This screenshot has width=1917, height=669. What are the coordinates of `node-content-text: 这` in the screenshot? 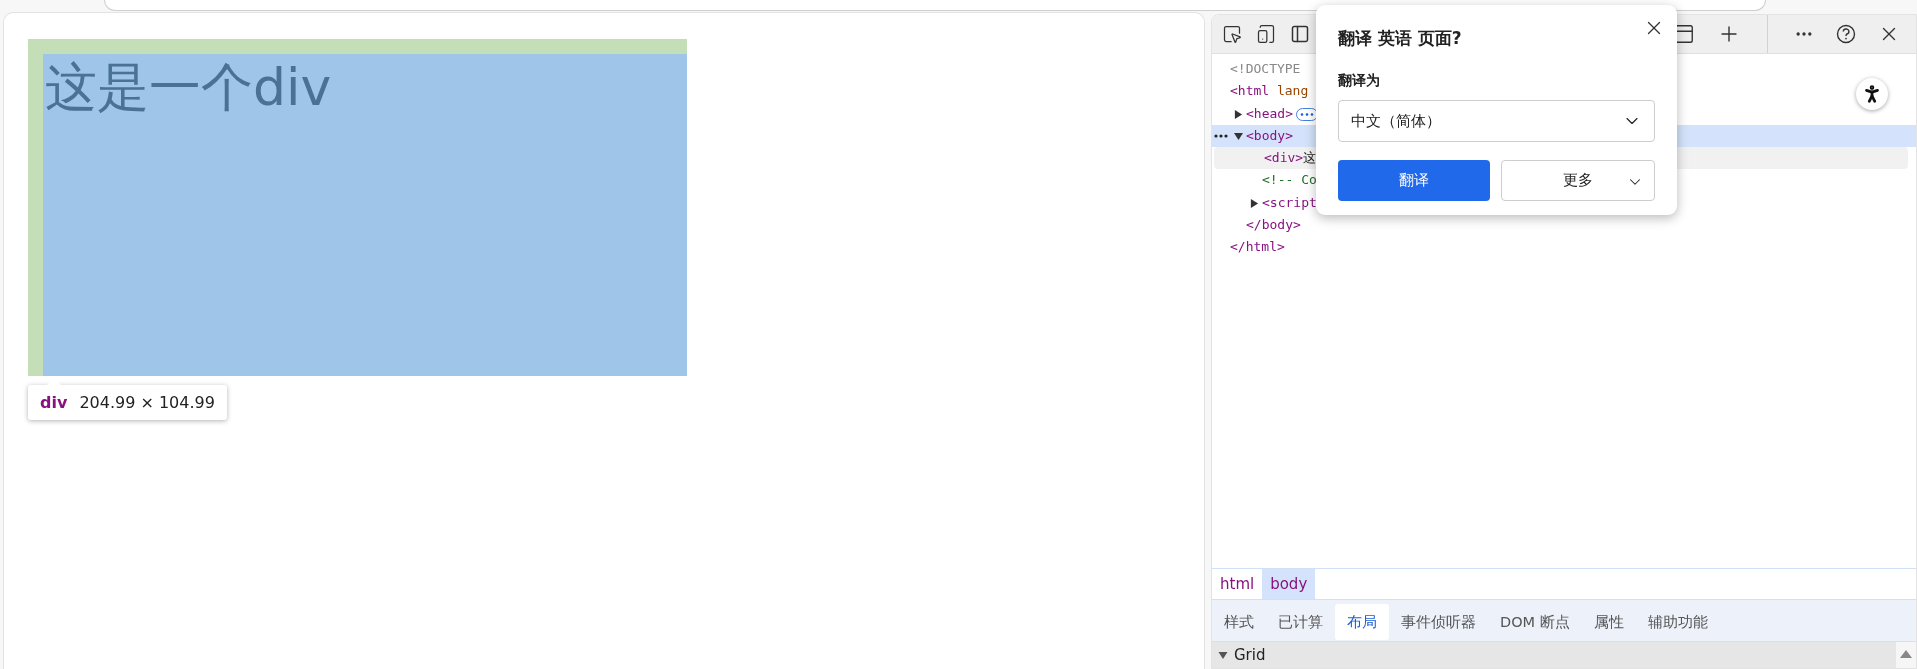 It's located at (1310, 158).